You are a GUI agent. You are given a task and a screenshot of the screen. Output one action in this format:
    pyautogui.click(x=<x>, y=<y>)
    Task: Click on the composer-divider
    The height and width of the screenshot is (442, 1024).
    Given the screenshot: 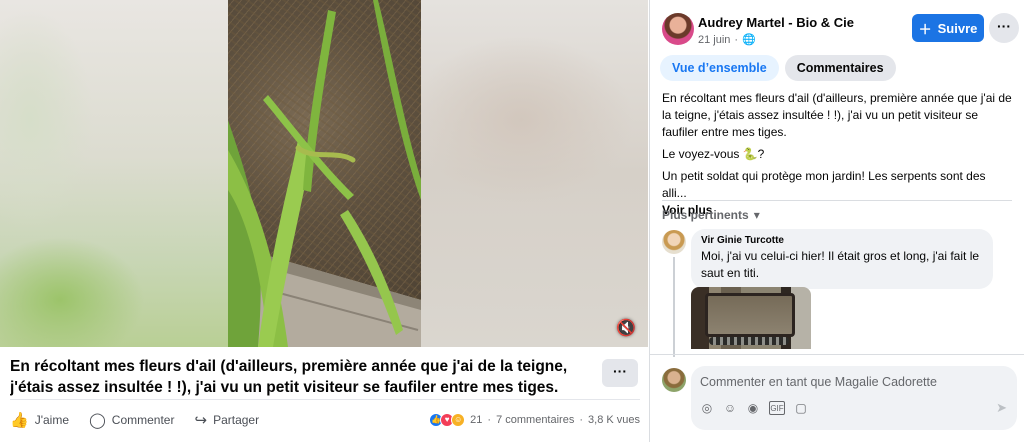 What is the action you would take?
    pyautogui.click(x=837, y=354)
    